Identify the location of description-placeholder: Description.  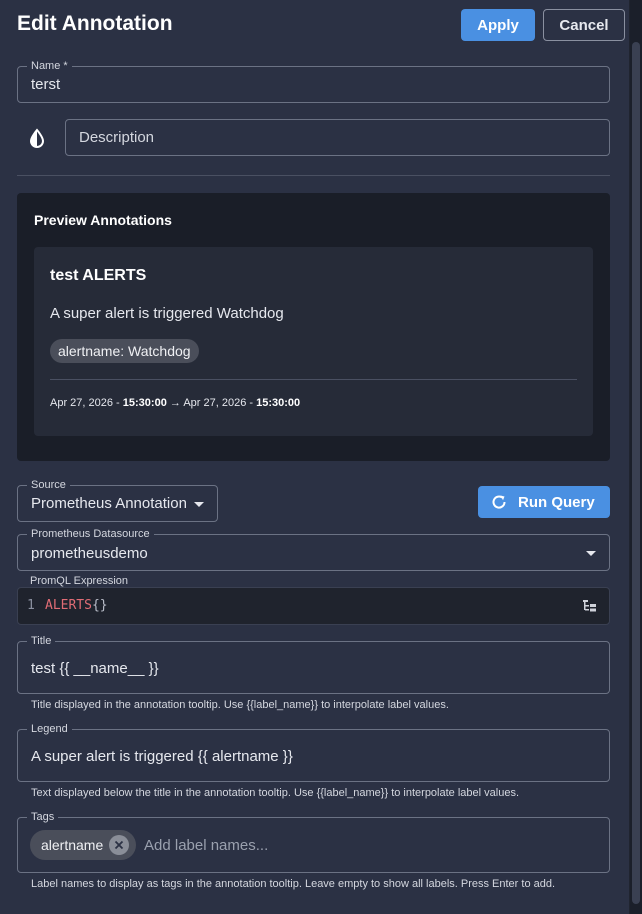
(116, 137).